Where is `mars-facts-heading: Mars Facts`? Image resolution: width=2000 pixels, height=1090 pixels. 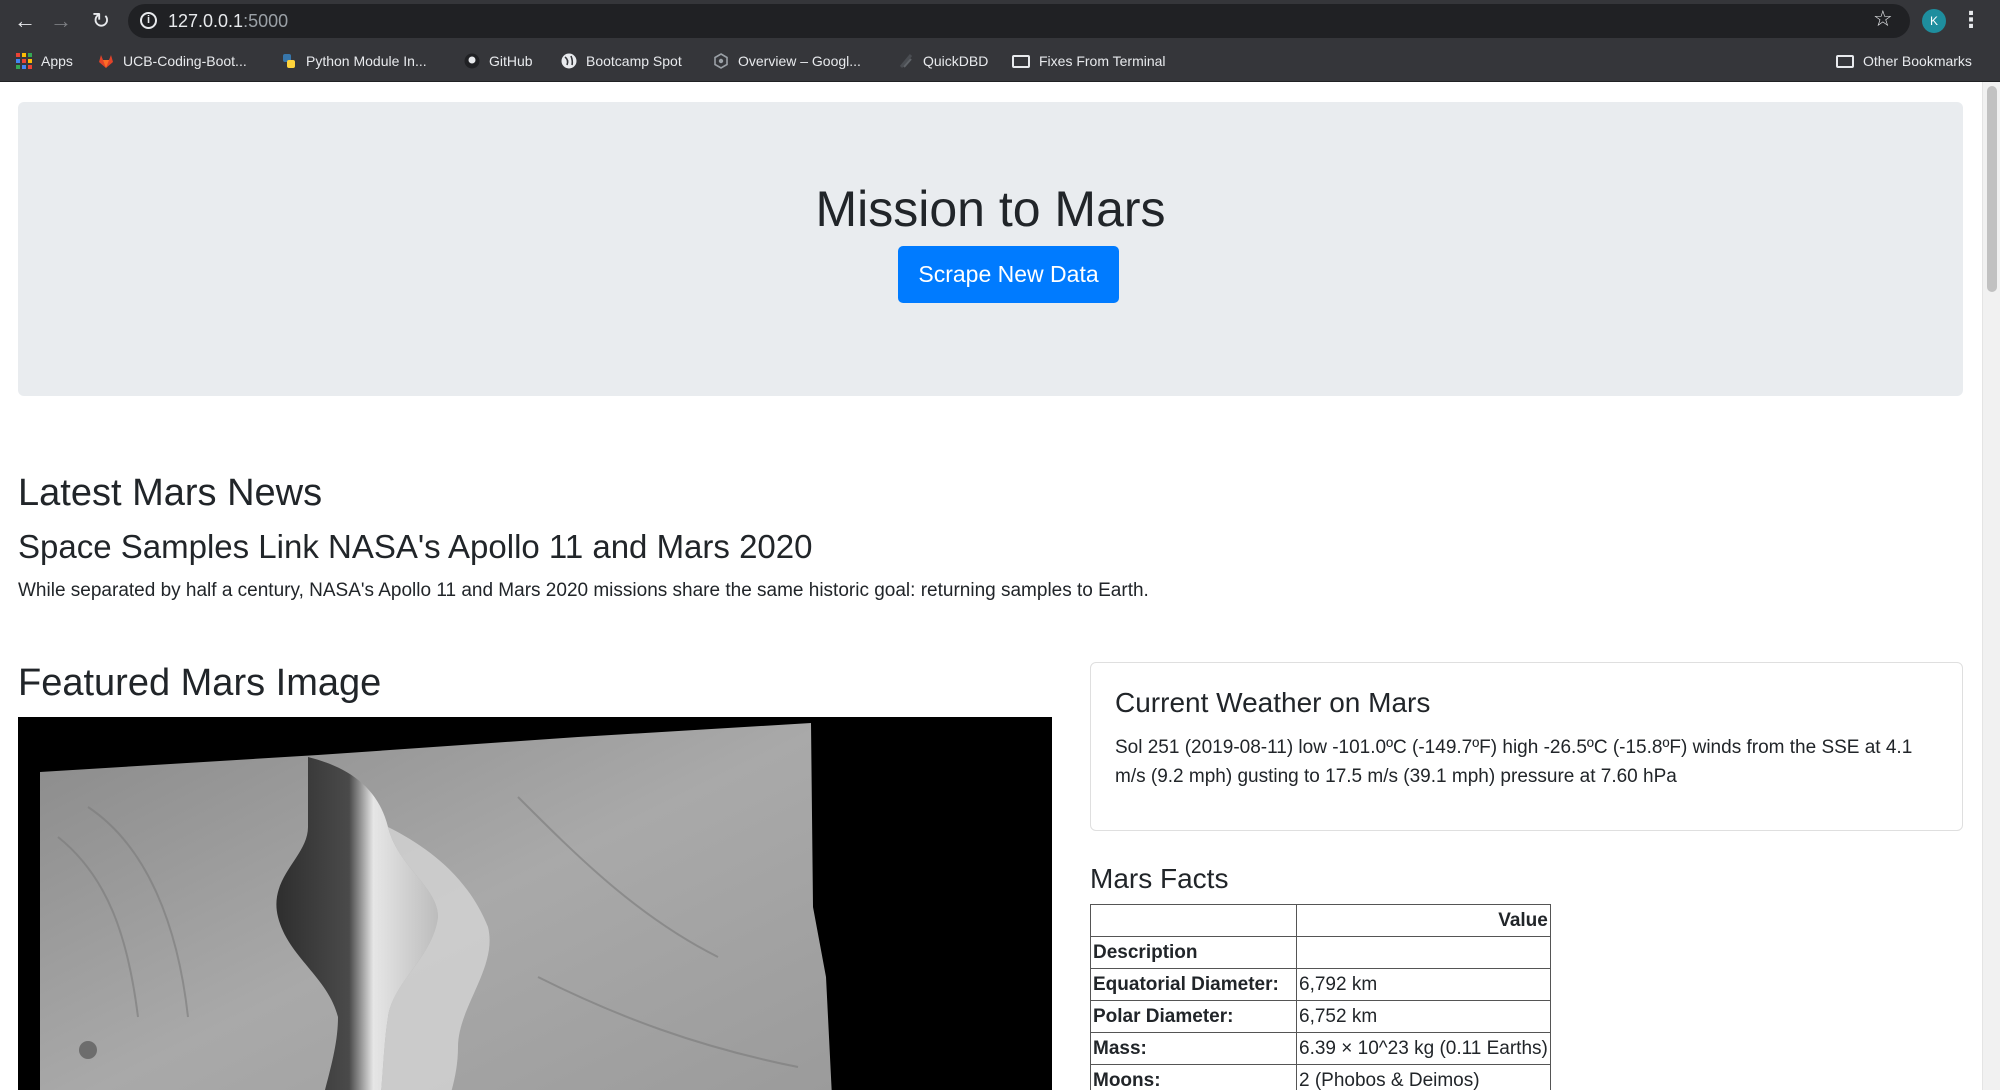 mars-facts-heading: Mars Facts is located at coordinates (1159, 878).